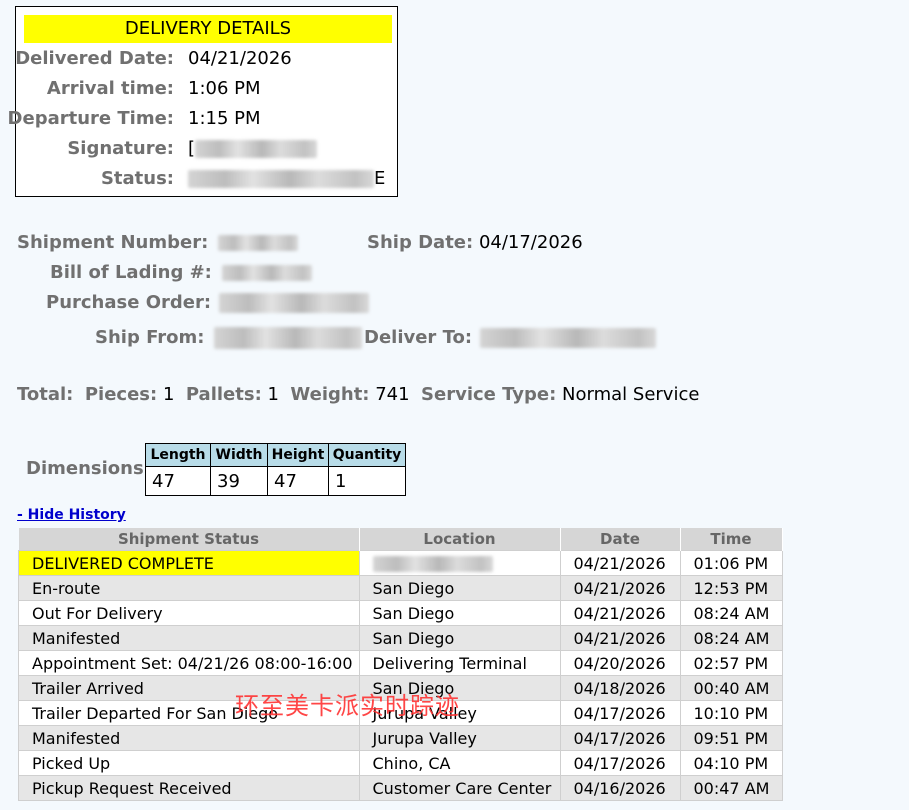 The width and height of the screenshot is (909, 810). What do you see at coordinates (224, 88) in the screenshot?
I see `arrival-time-value: 1:06 PM` at bounding box center [224, 88].